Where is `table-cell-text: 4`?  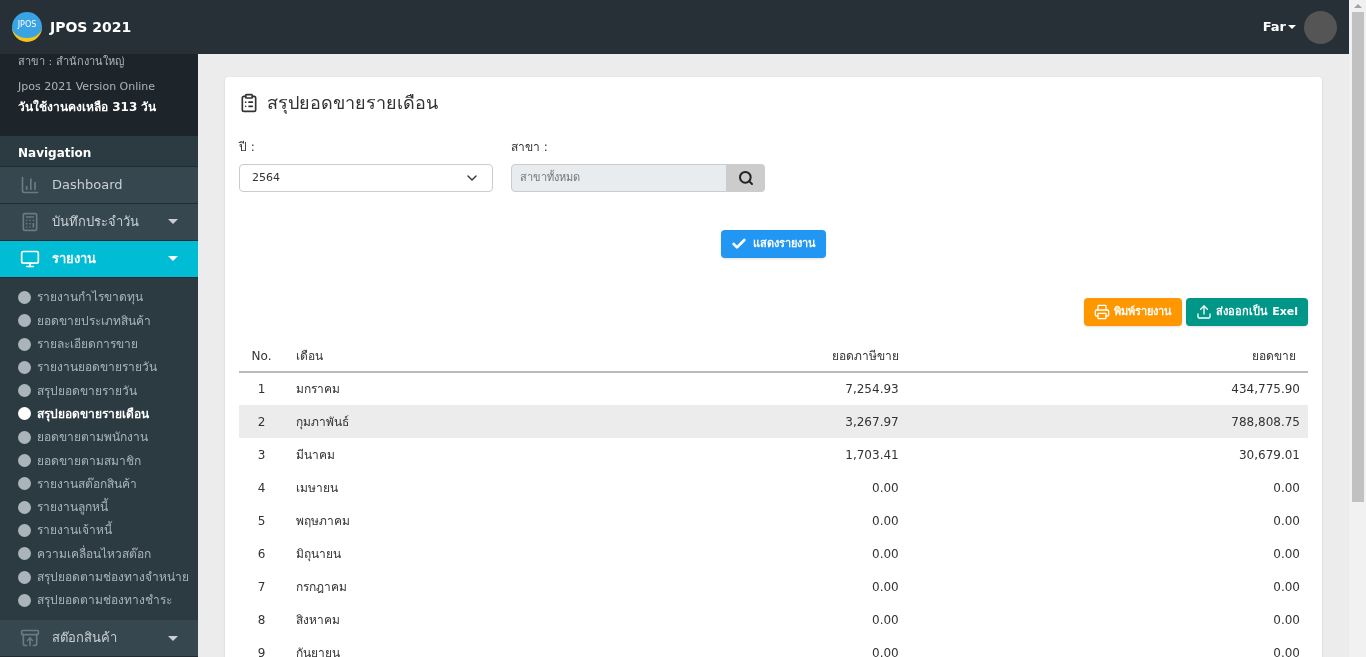 table-cell-text: 4 is located at coordinates (261, 488).